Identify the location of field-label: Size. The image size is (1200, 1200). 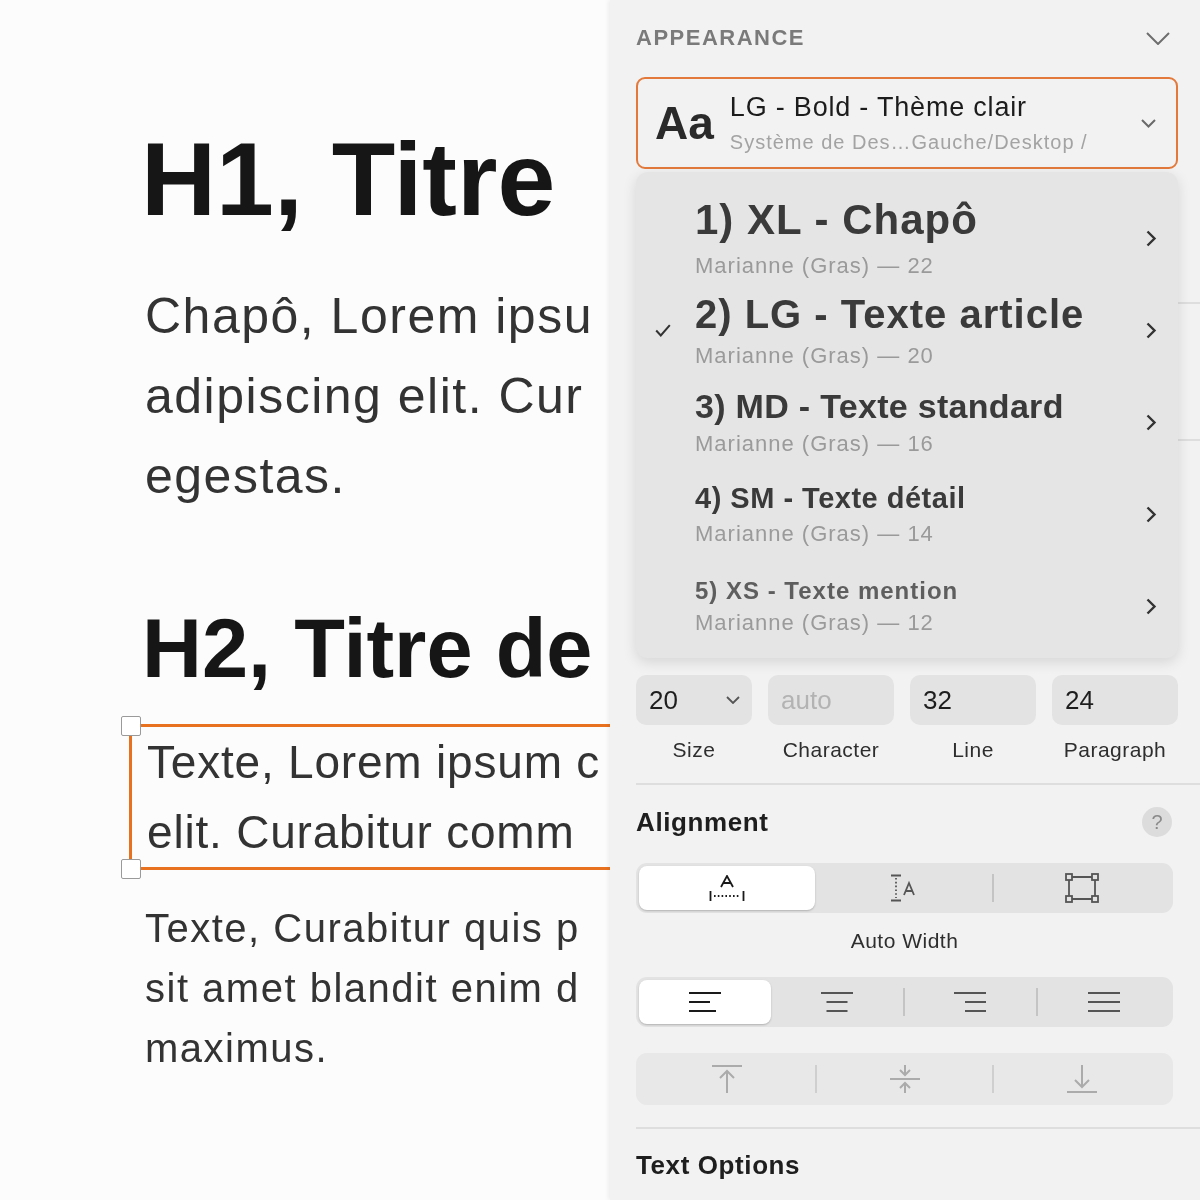
(694, 750).